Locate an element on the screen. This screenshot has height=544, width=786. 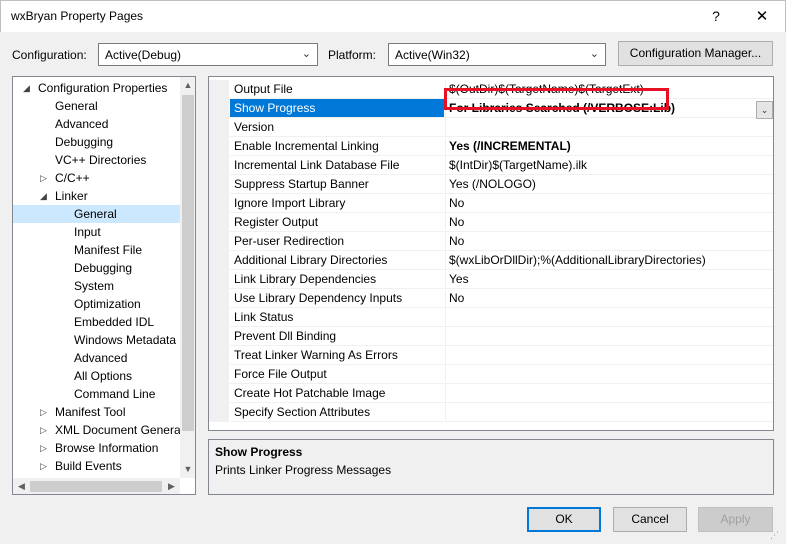
tree-item: ▷ XML Document Genera is located at coordinates (96, 430).